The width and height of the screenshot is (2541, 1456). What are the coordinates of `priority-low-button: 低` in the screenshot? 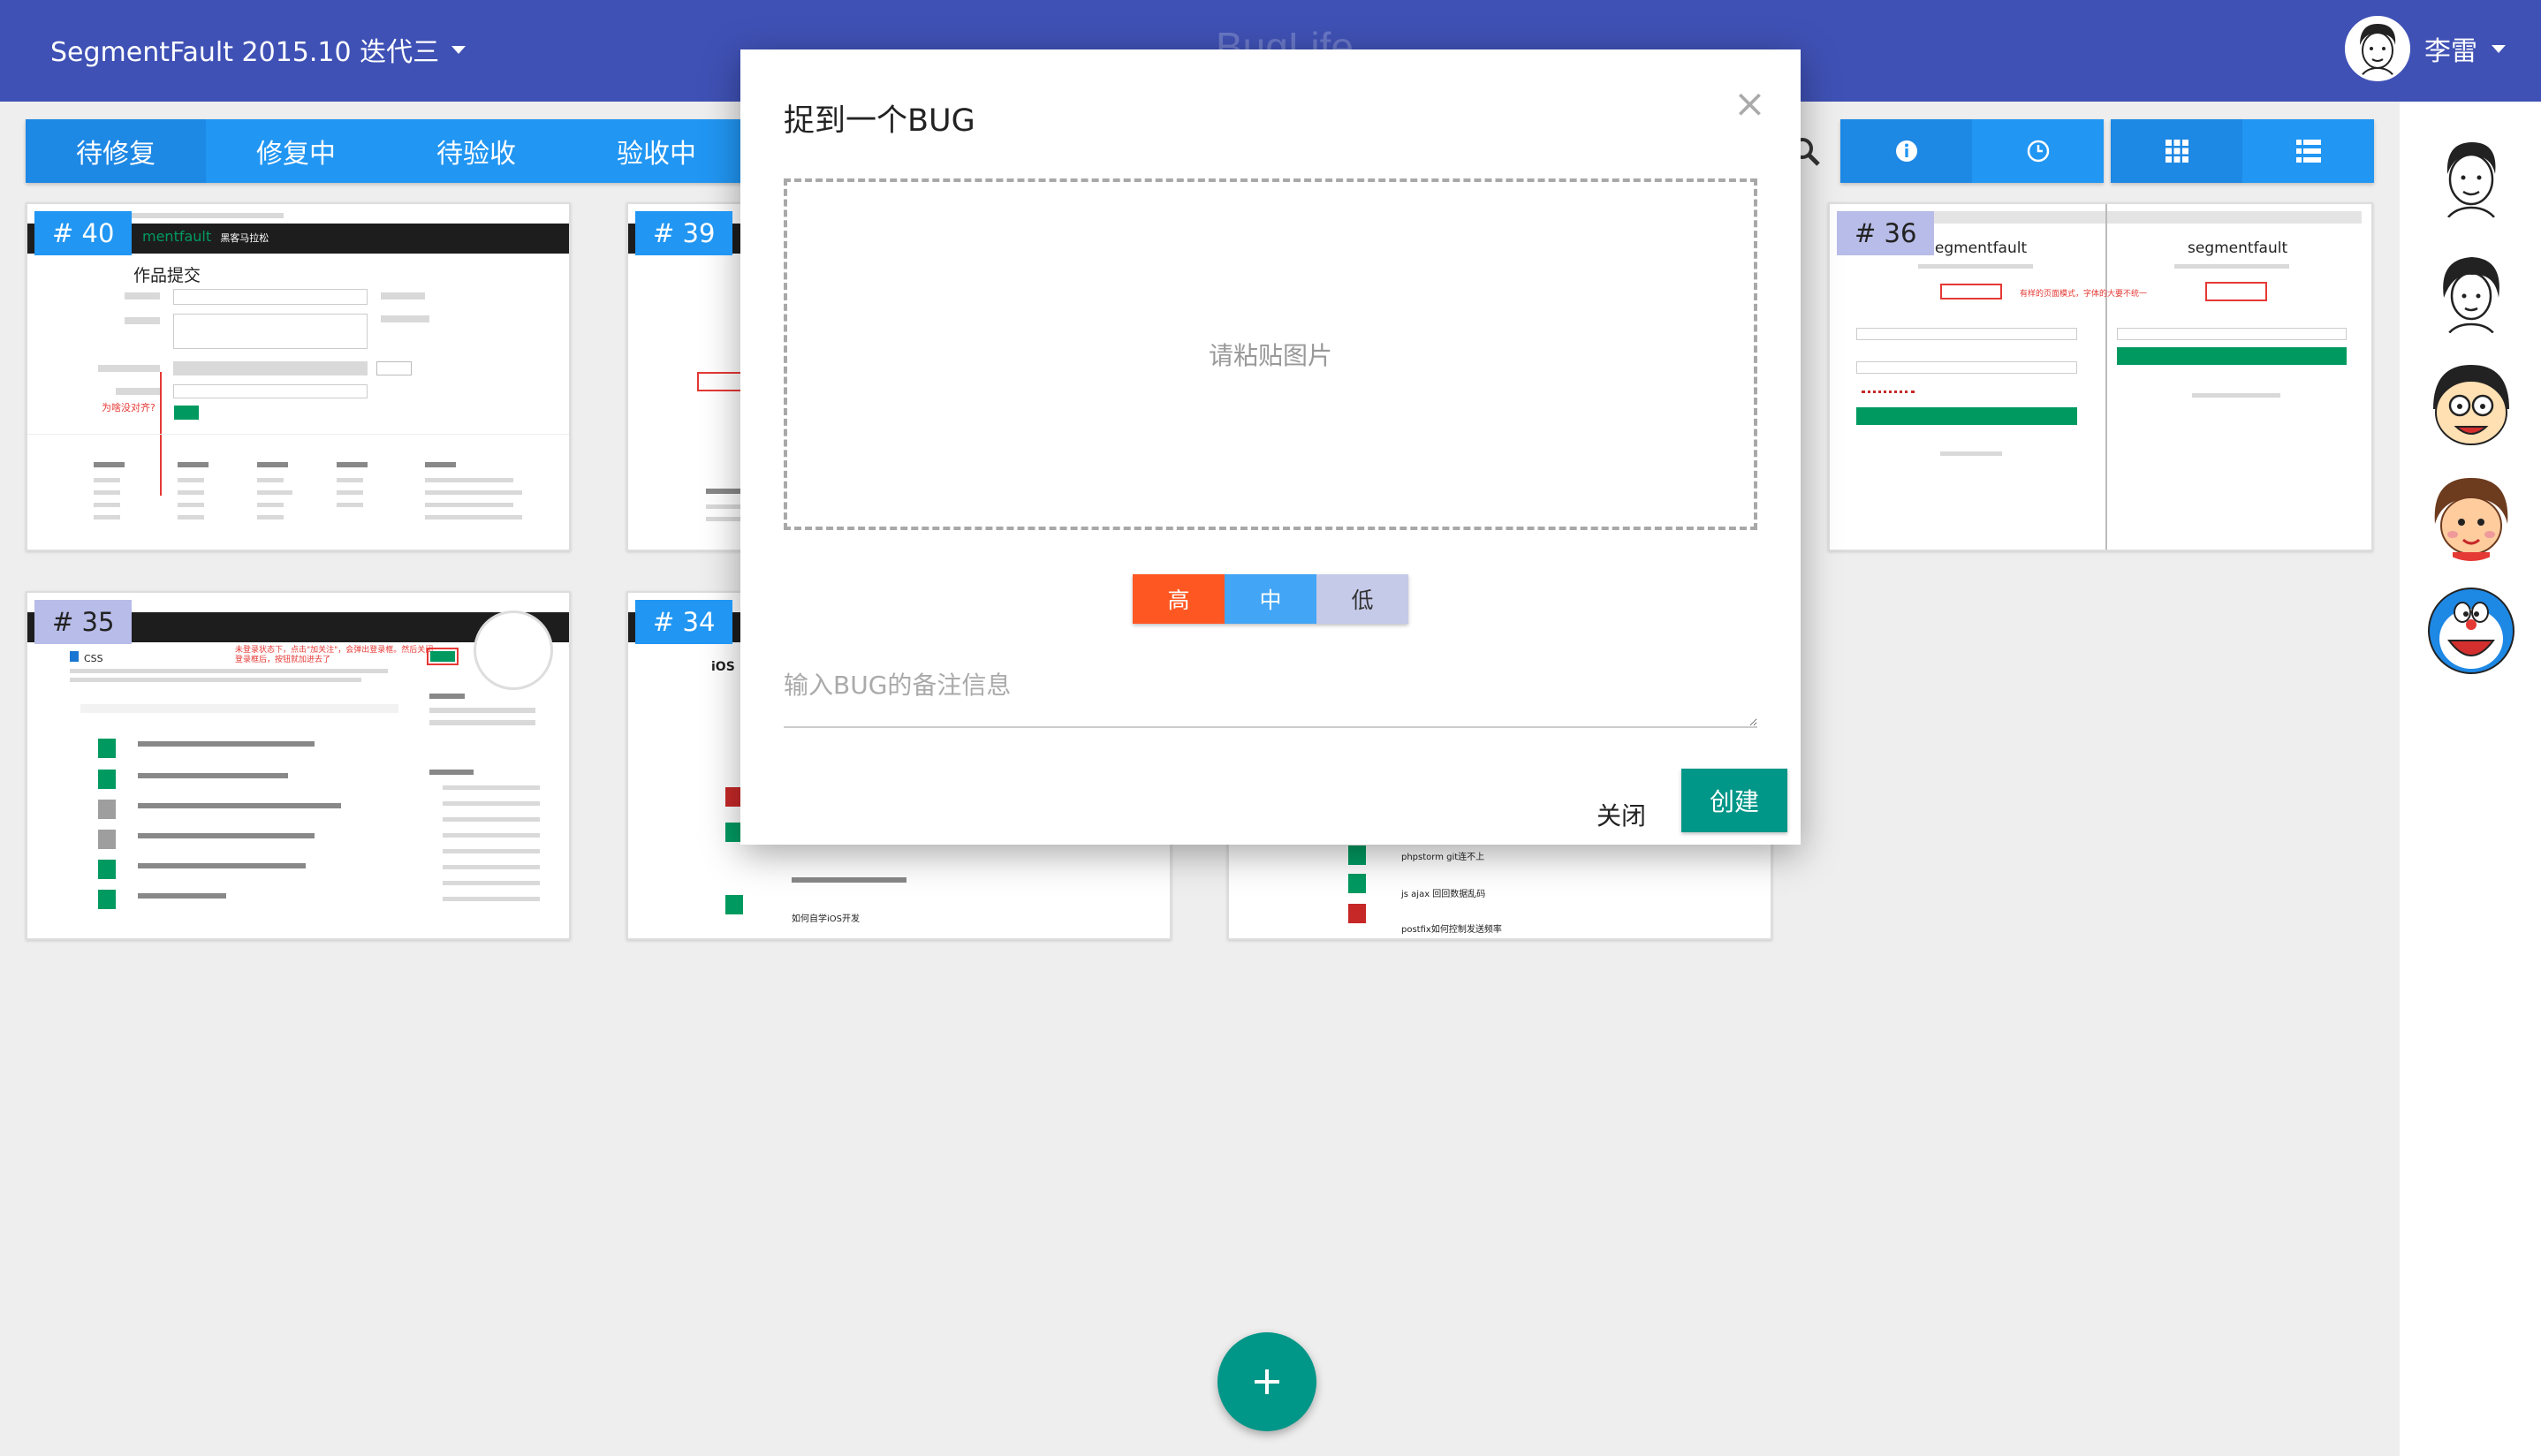 It's located at (1362, 599).